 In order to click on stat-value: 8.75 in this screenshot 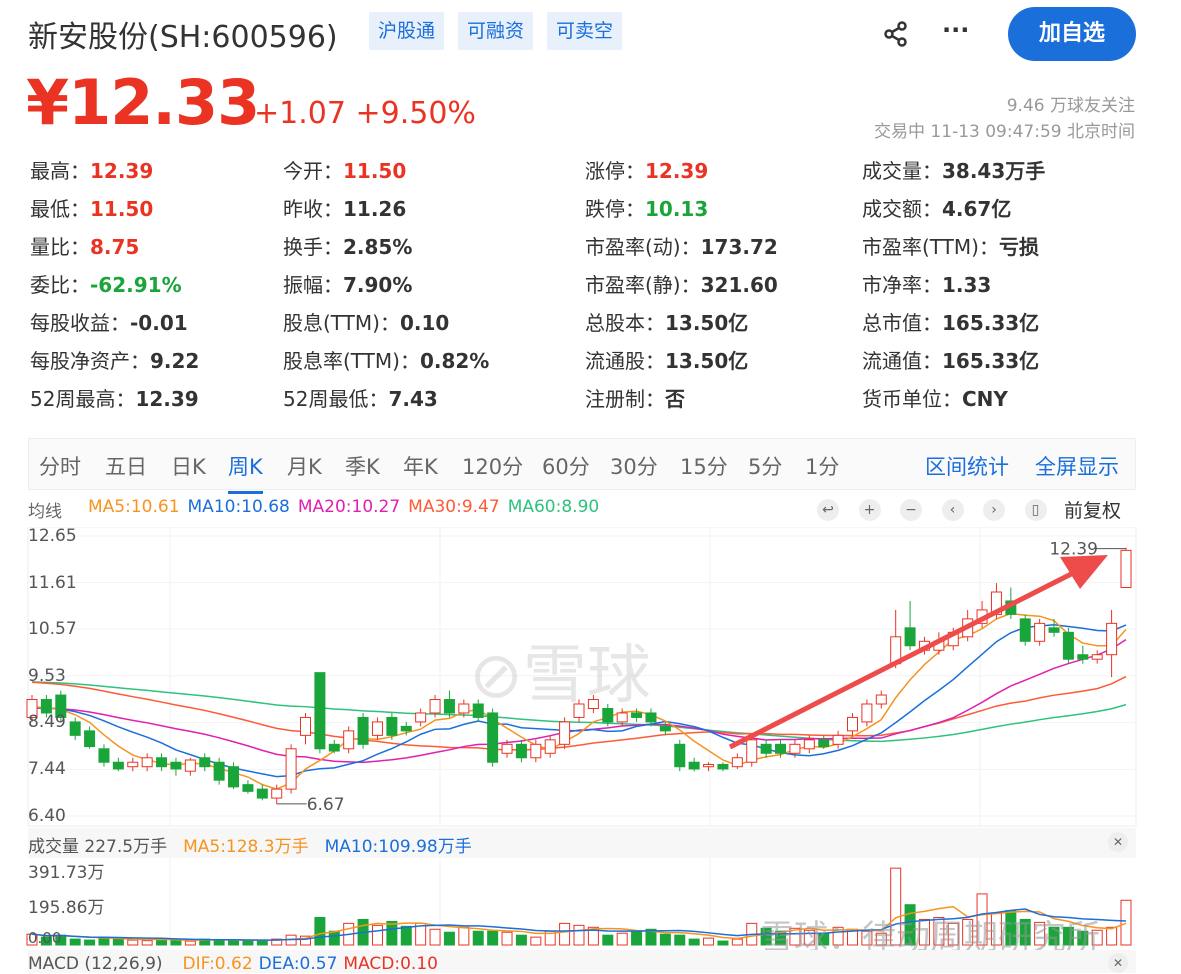, I will do `click(115, 247)`.